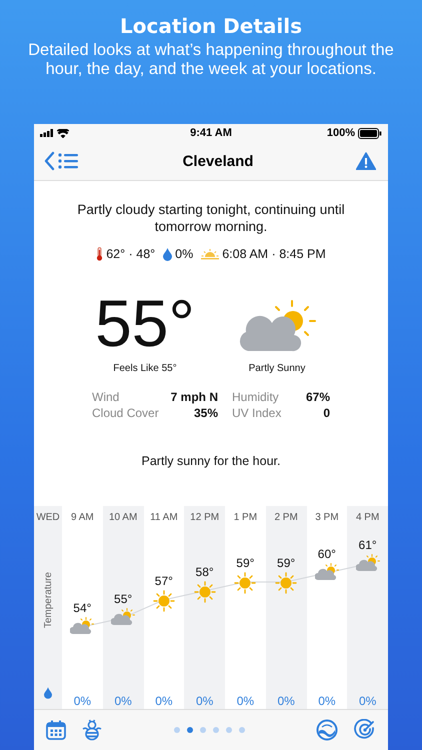  I want to click on summary-text: Partly cloudy starting tonight, continuing until tomorrow morning., so click(211, 218).